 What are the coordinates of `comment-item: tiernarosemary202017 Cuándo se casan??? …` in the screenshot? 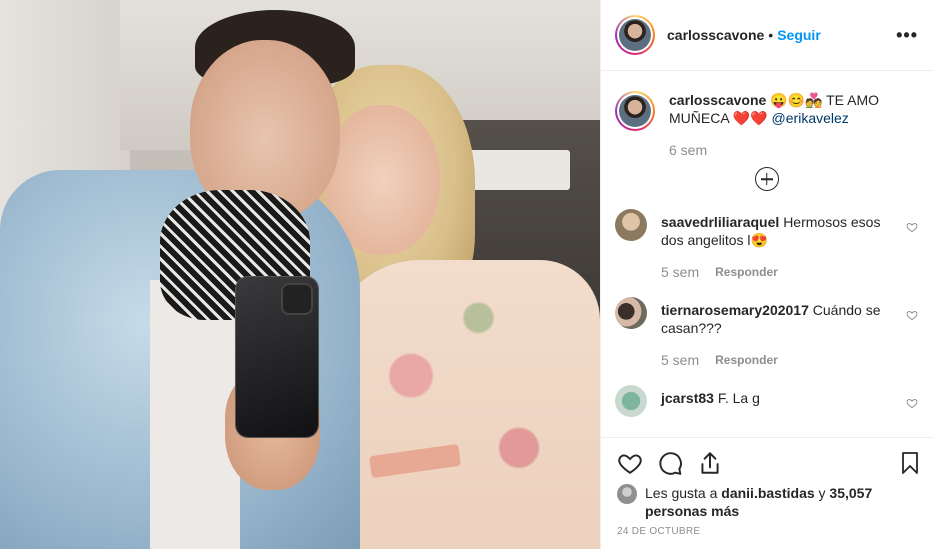 It's located at (766, 333).